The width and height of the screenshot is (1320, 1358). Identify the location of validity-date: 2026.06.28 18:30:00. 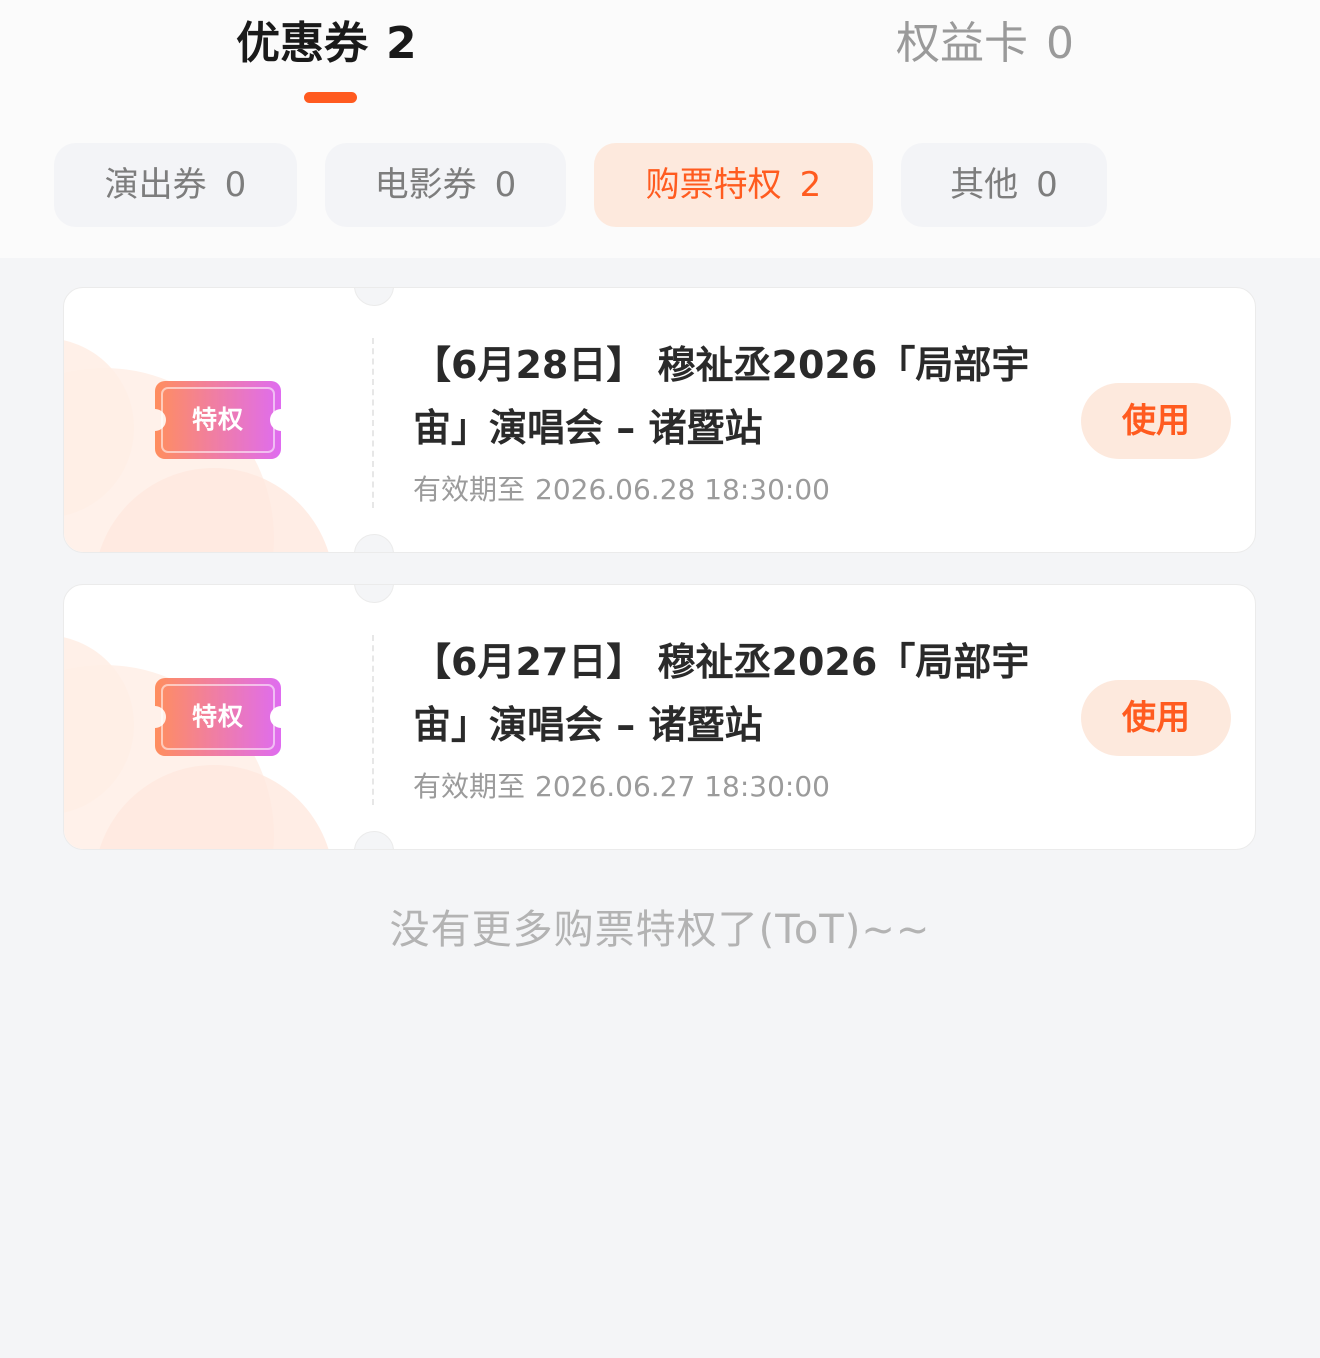
(682, 489).